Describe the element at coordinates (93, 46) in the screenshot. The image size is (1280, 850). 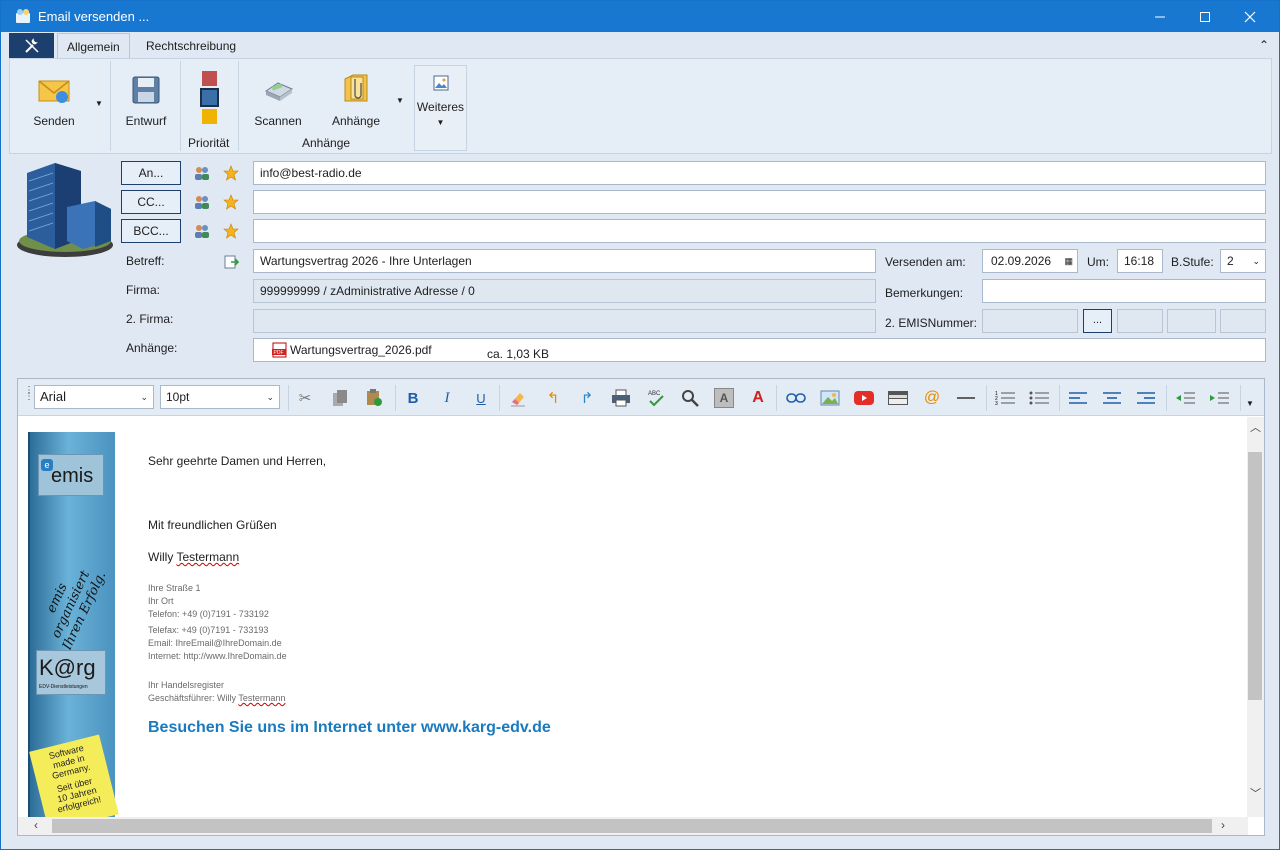
I see `tab-allgemein: Allgemein` at that location.